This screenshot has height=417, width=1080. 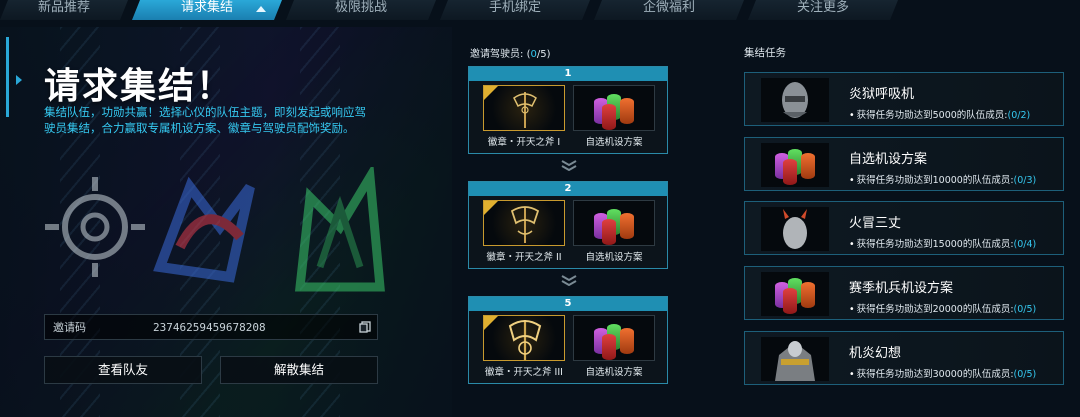 I want to click on badge-reward: 徽章・开天之斧 III, so click(x=524, y=347).